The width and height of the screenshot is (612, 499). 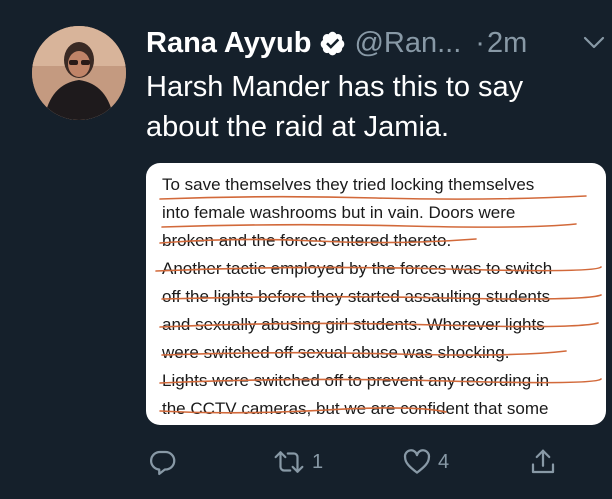 I want to click on heart-icon, so click(x=417, y=462).